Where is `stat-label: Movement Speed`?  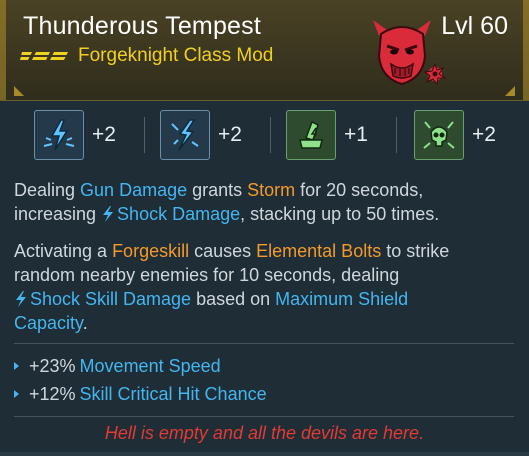 stat-label: Movement Speed is located at coordinates (150, 365).